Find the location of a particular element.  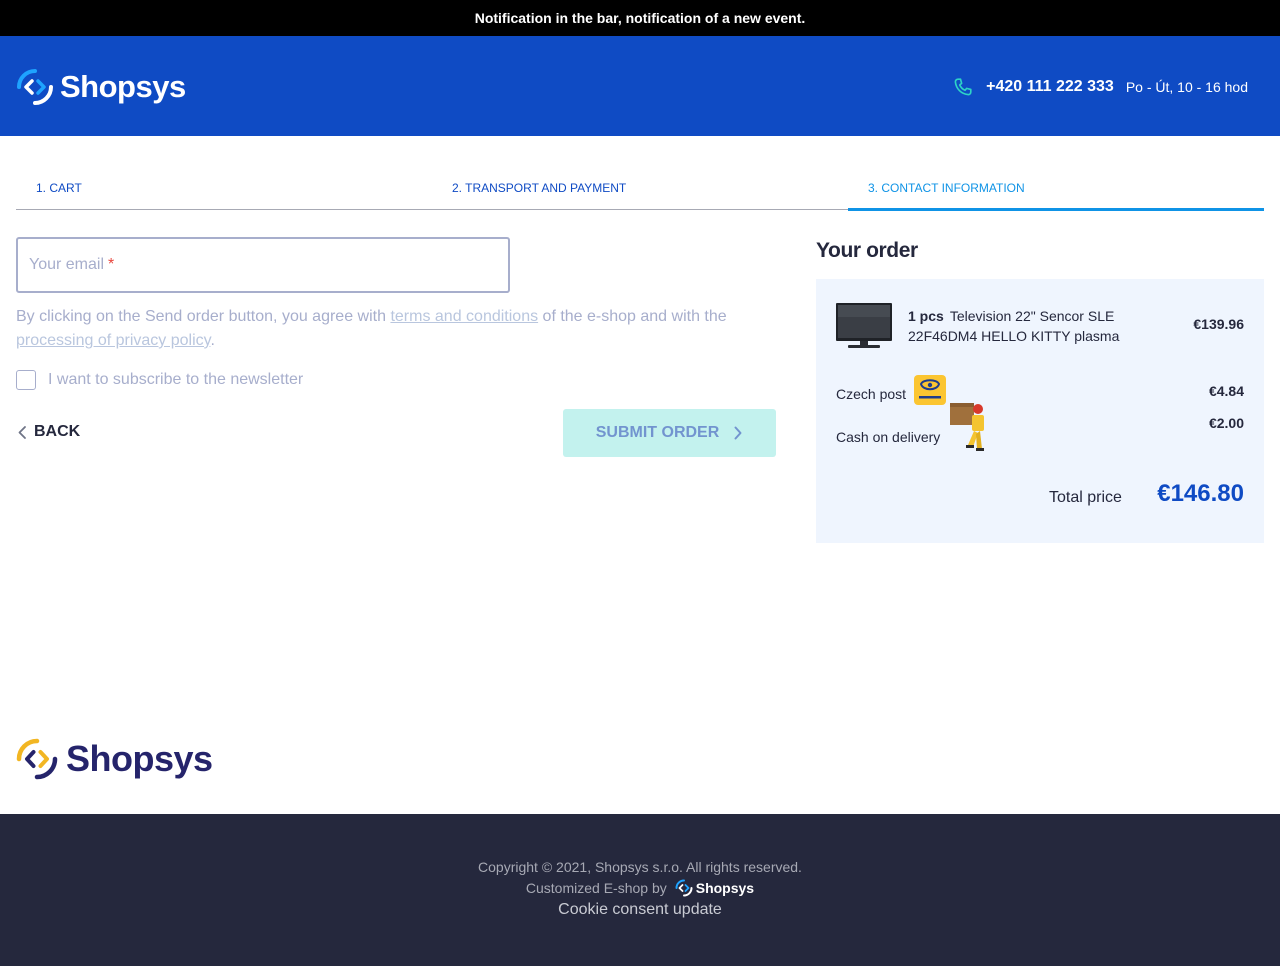

newsletter-option: I want to subscribe to the newsletter is located at coordinates (159, 380).